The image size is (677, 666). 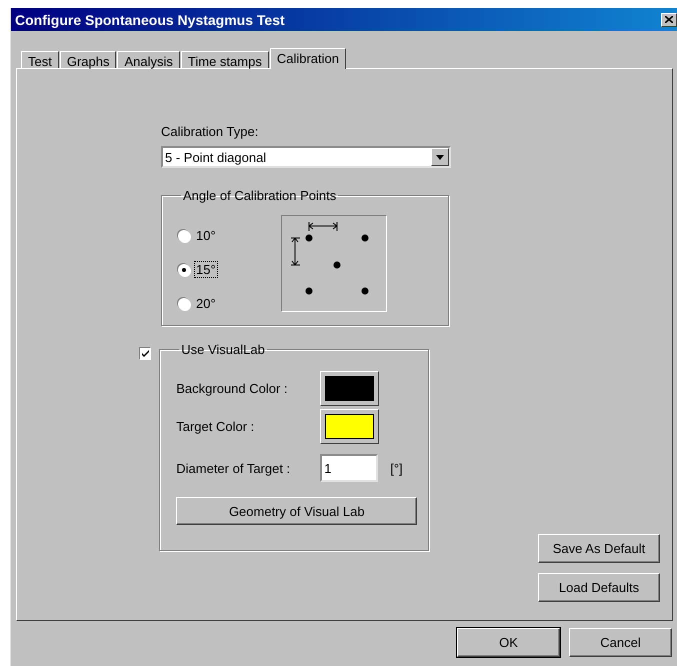 What do you see at coordinates (297, 511) in the screenshot?
I see `geometry-button: Geometry of Visual Lab` at bounding box center [297, 511].